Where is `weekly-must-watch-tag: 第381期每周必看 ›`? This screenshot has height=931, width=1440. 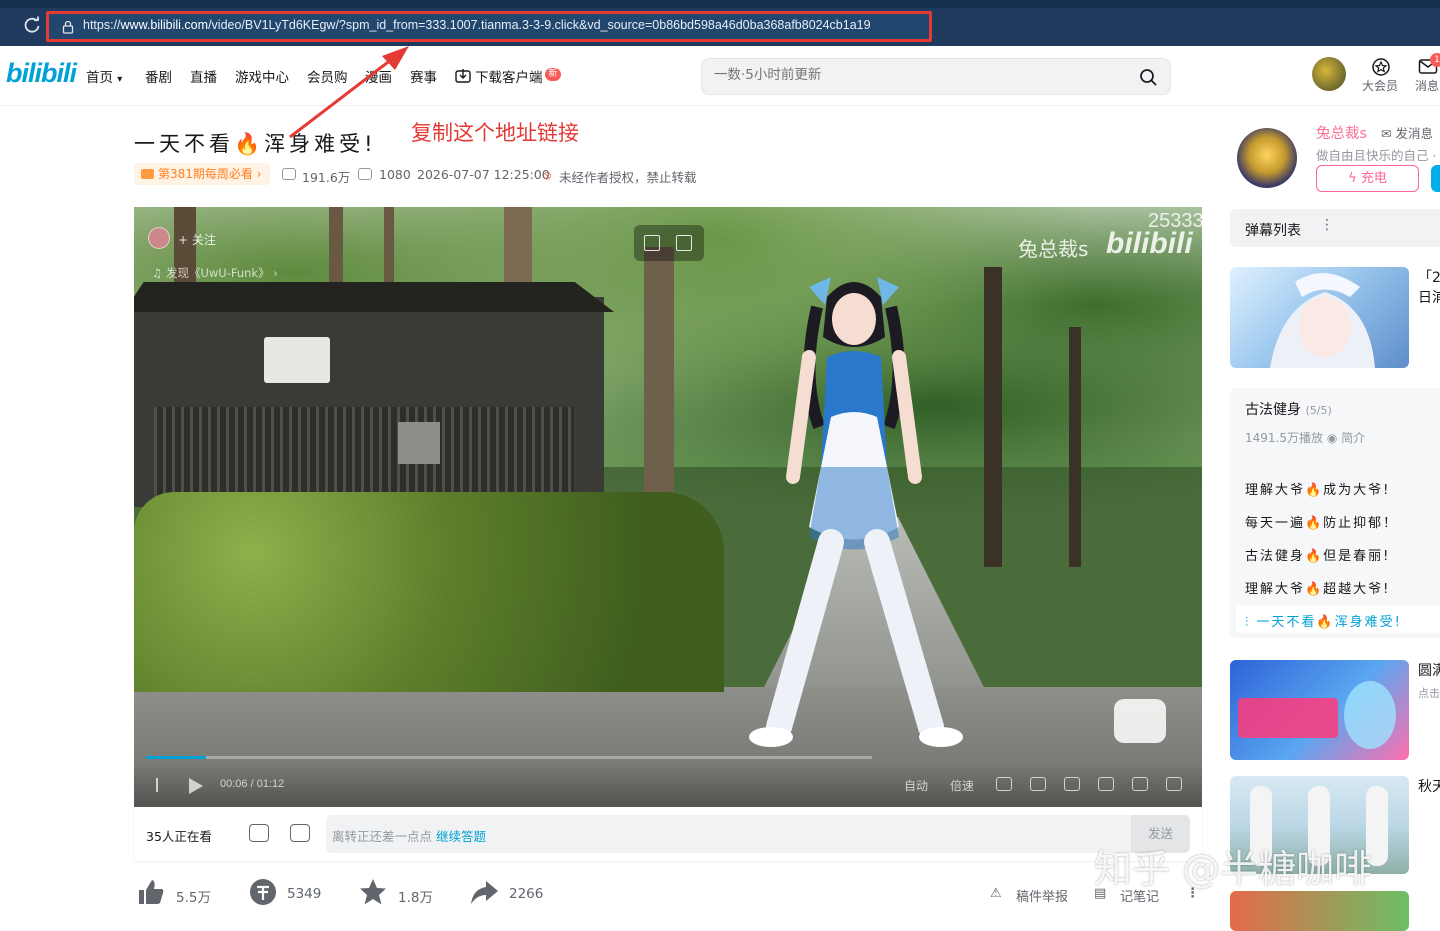
weekly-must-watch-tag: 第381期每周必看 › is located at coordinates (202, 174).